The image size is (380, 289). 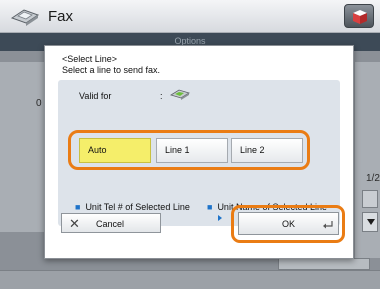 What do you see at coordinates (180, 94) in the screenshot?
I see `fax-function-icon` at bounding box center [180, 94].